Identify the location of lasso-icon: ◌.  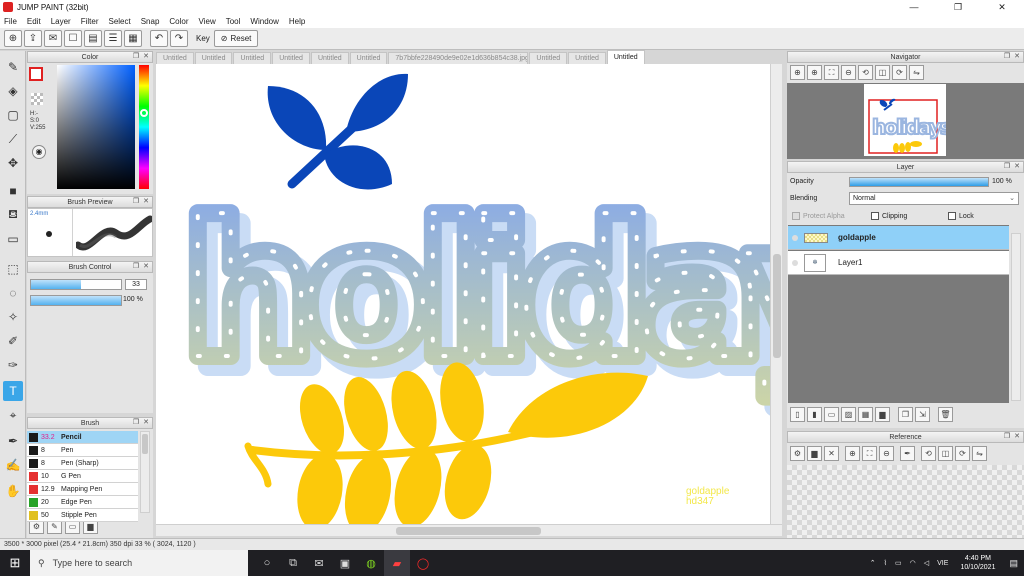
(13, 293).